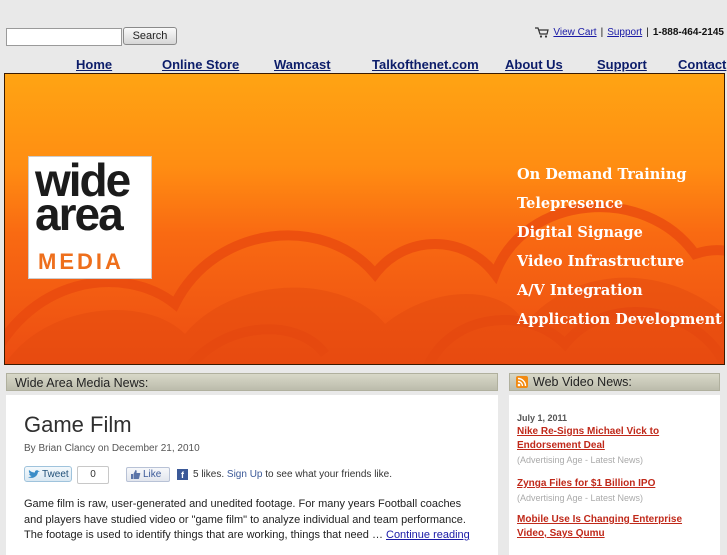 The width and height of the screenshot is (727, 555). What do you see at coordinates (574, 32) in the screenshot?
I see `view-cart-link: View Cart` at bounding box center [574, 32].